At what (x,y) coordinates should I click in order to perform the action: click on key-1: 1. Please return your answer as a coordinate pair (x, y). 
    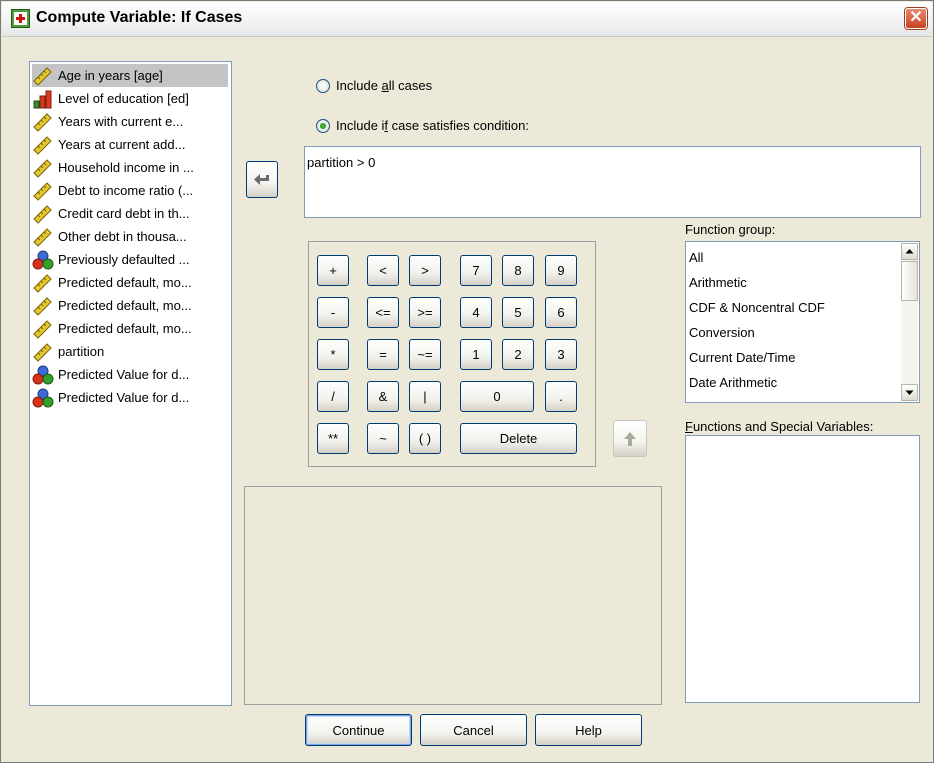
    Looking at the image, I should click on (476, 354).